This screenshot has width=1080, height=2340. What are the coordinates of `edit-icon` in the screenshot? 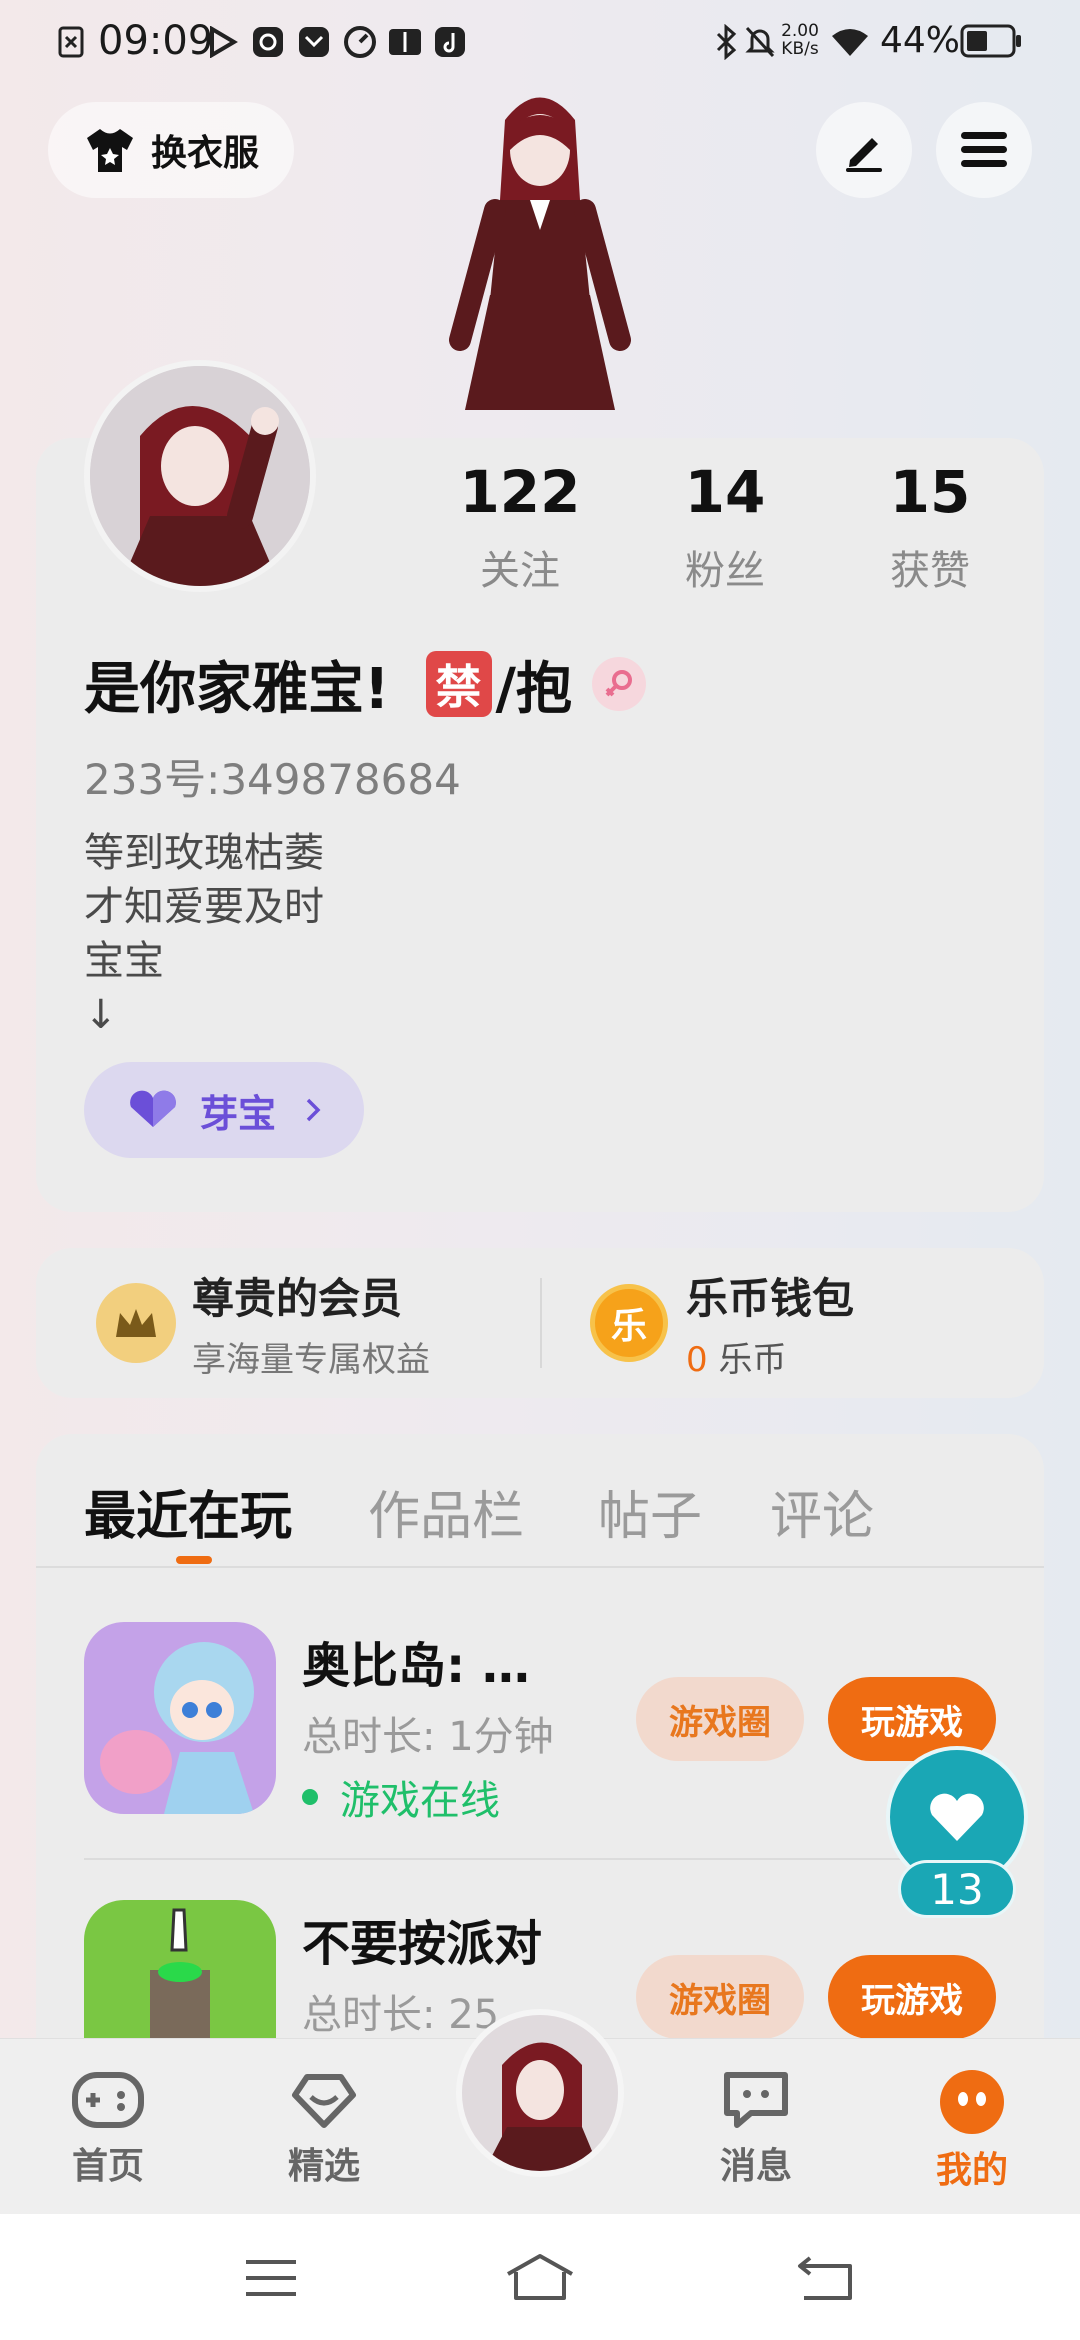 It's located at (864, 155).